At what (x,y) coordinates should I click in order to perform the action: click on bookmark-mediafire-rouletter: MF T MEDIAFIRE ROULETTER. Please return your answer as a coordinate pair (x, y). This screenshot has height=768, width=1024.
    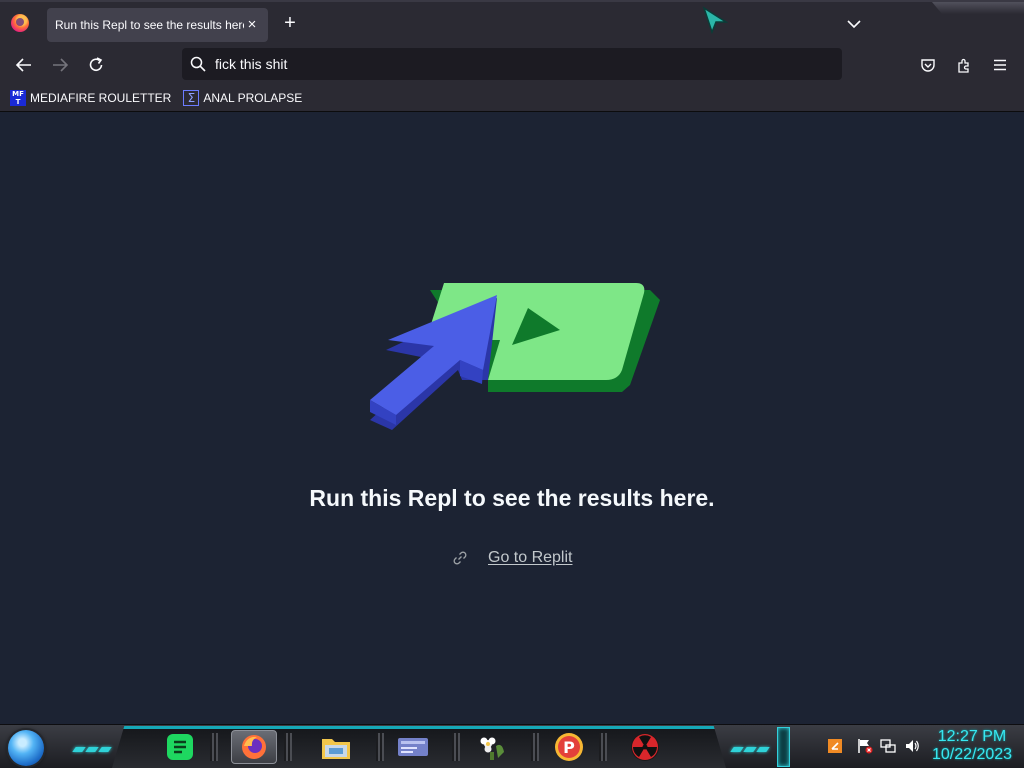
    Looking at the image, I should click on (90, 98).